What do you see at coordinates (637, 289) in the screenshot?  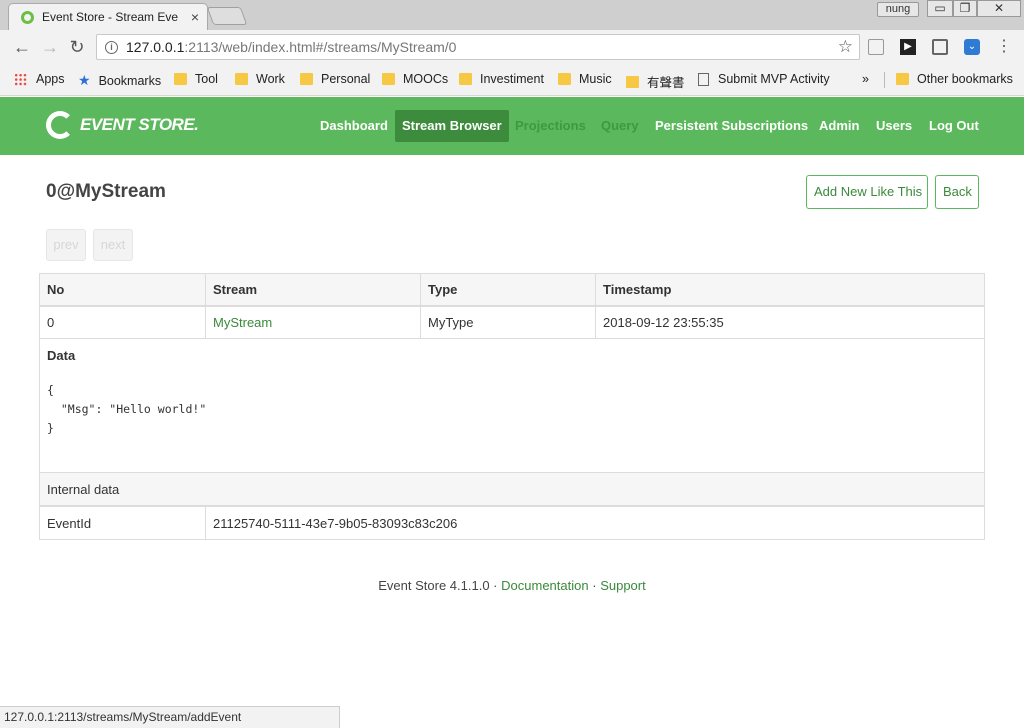 I see `header-timestamp: Timestamp` at bounding box center [637, 289].